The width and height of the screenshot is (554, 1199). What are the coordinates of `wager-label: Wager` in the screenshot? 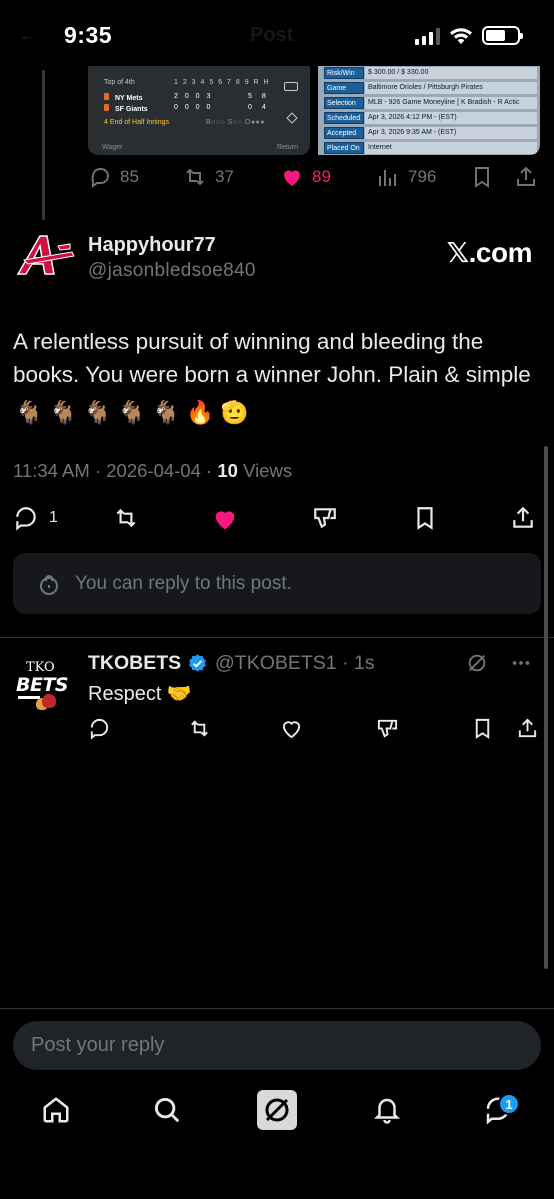 It's located at (112, 147).